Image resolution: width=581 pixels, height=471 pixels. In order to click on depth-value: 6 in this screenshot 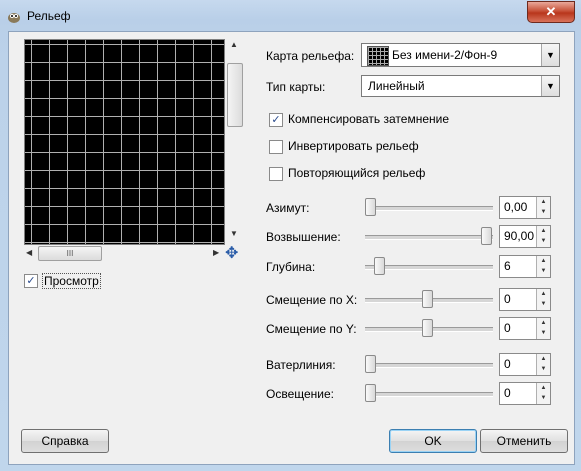, I will do `click(507, 266)`.